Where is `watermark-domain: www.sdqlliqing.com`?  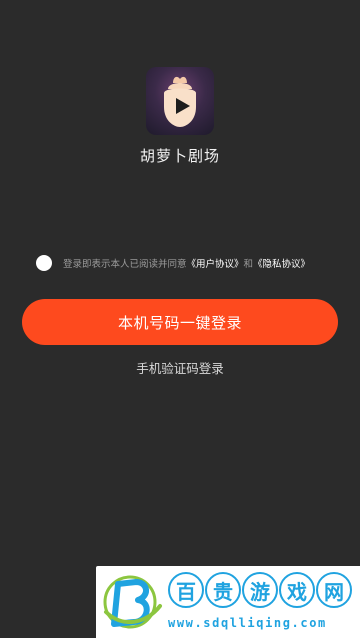 watermark-domain: www.sdqlliqing.com is located at coordinates (247, 623).